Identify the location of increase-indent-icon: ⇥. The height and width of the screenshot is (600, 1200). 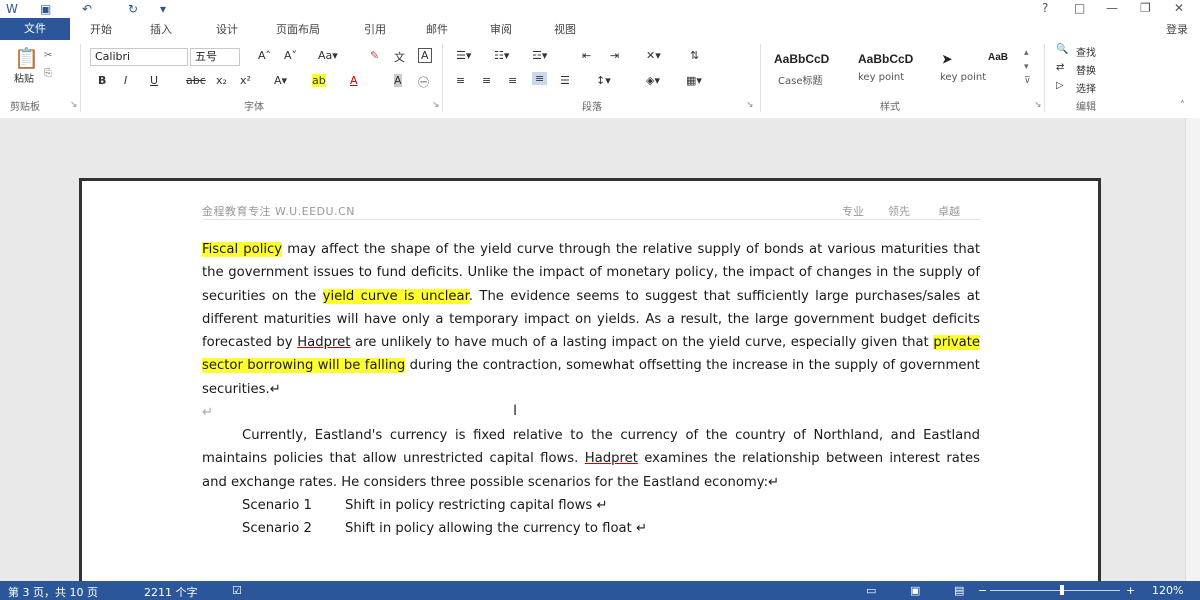
(614, 55).